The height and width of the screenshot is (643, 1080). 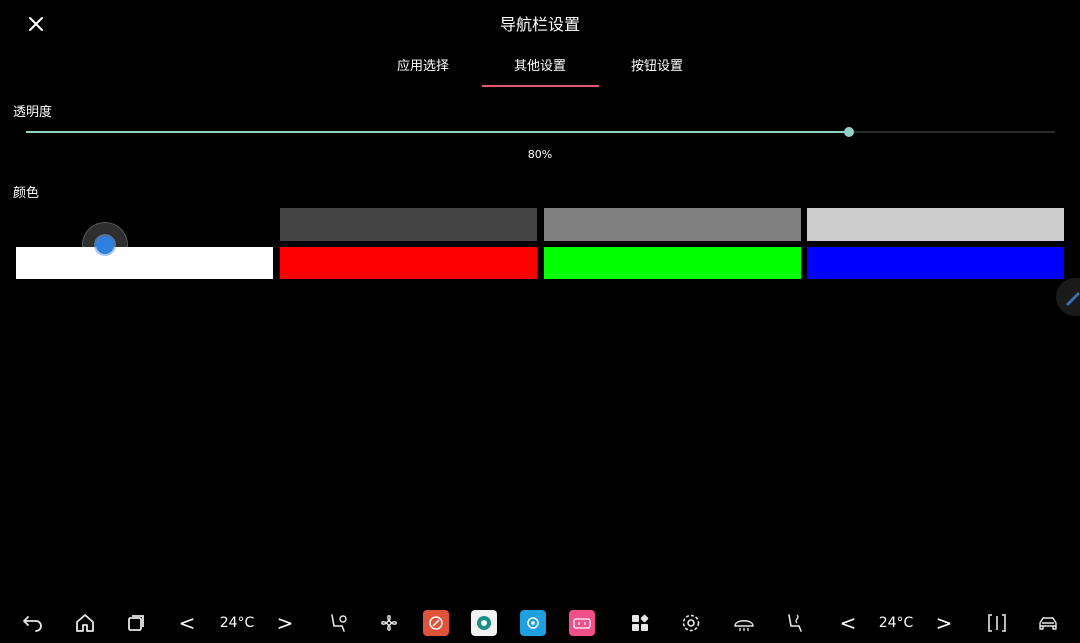 What do you see at coordinates (105, 245) in the screenshot?
I see `touch-indicator-dot` at bounding box center [105, 245].